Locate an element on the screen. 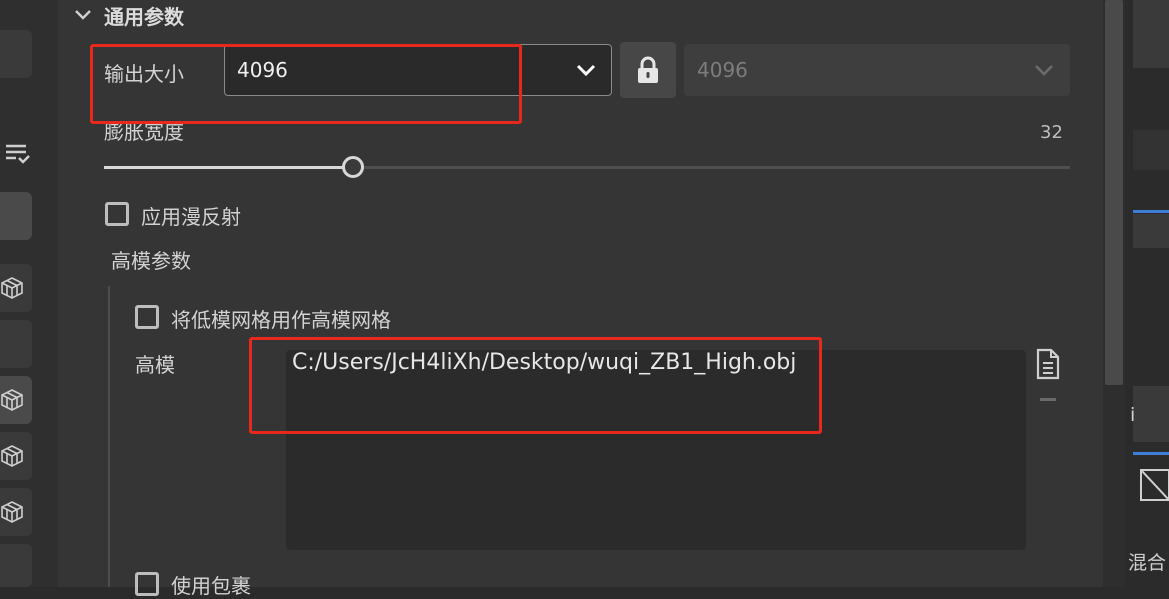 The image size is (1169, 599). section-indent-line is located at coordinates (109, 436).